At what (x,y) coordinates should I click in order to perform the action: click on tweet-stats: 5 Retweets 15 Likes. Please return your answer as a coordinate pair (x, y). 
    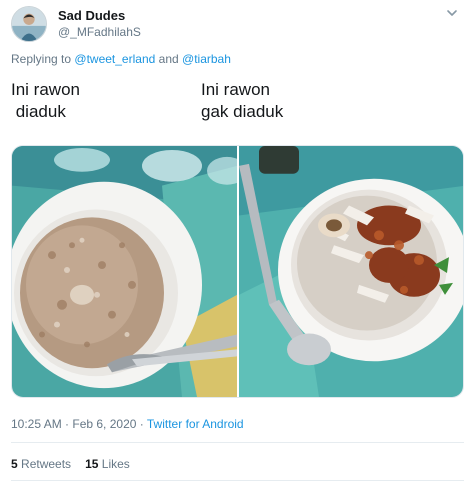
    Looking at the image, I should click on (70, 464).